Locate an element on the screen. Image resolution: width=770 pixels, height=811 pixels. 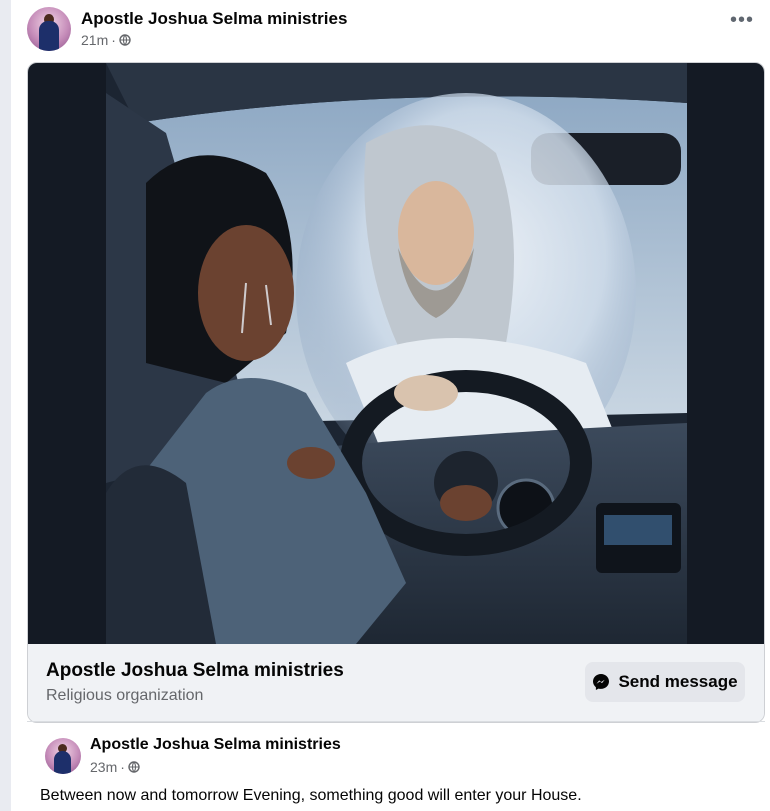
post-meta: 21m · is located at coordinates (106, 40).